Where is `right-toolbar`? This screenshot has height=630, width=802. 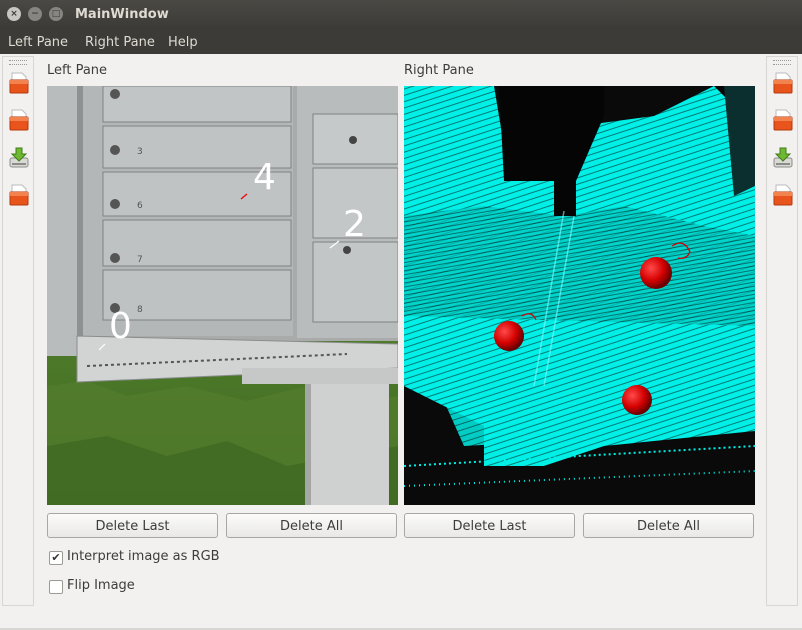
right-toolbar is located at coordinates (782, 331).